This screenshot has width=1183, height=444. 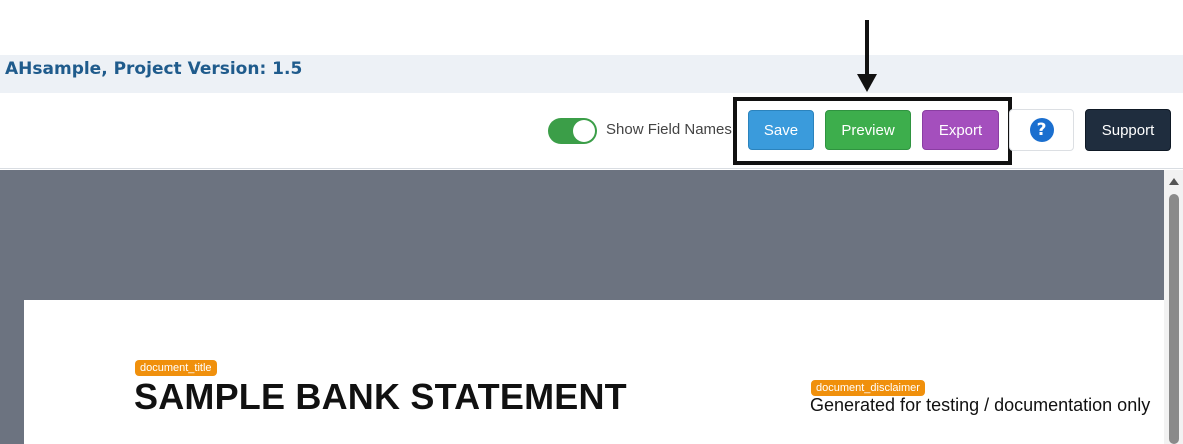 I want to click on field-tag-document-title: document_title, so click(x=176, y=368).